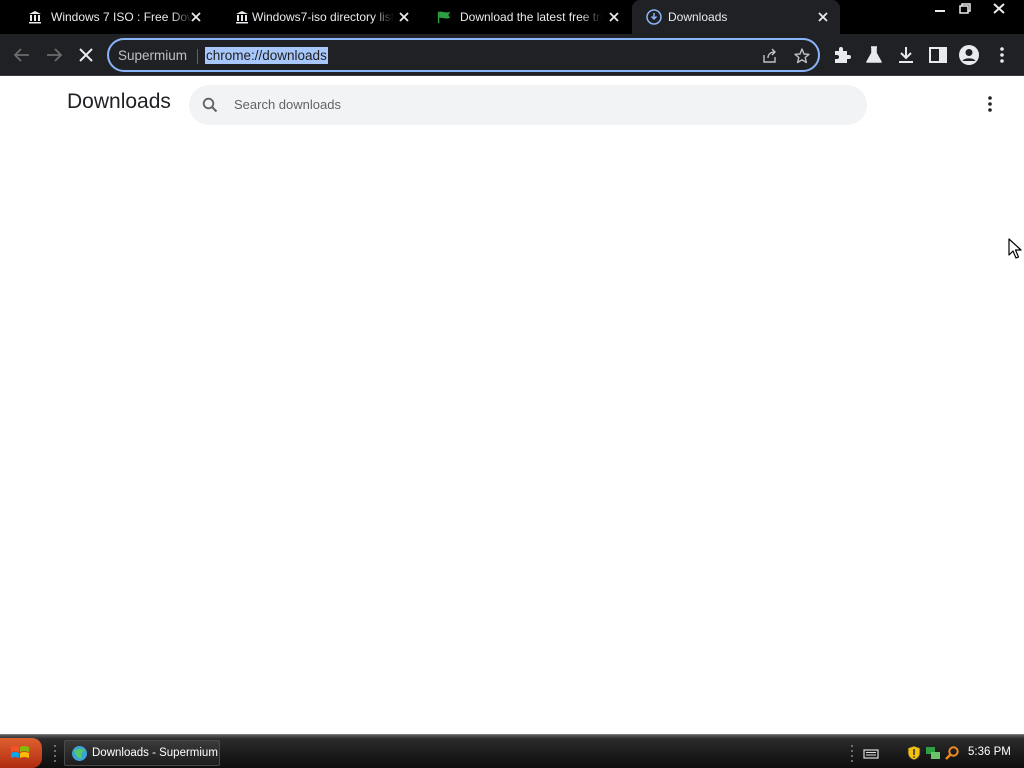 Image resolution: width=1024 pixels, height=768 pixels. I want to click on tab-title: Windows 7 ISO : Free Downl, so click(122, 17).